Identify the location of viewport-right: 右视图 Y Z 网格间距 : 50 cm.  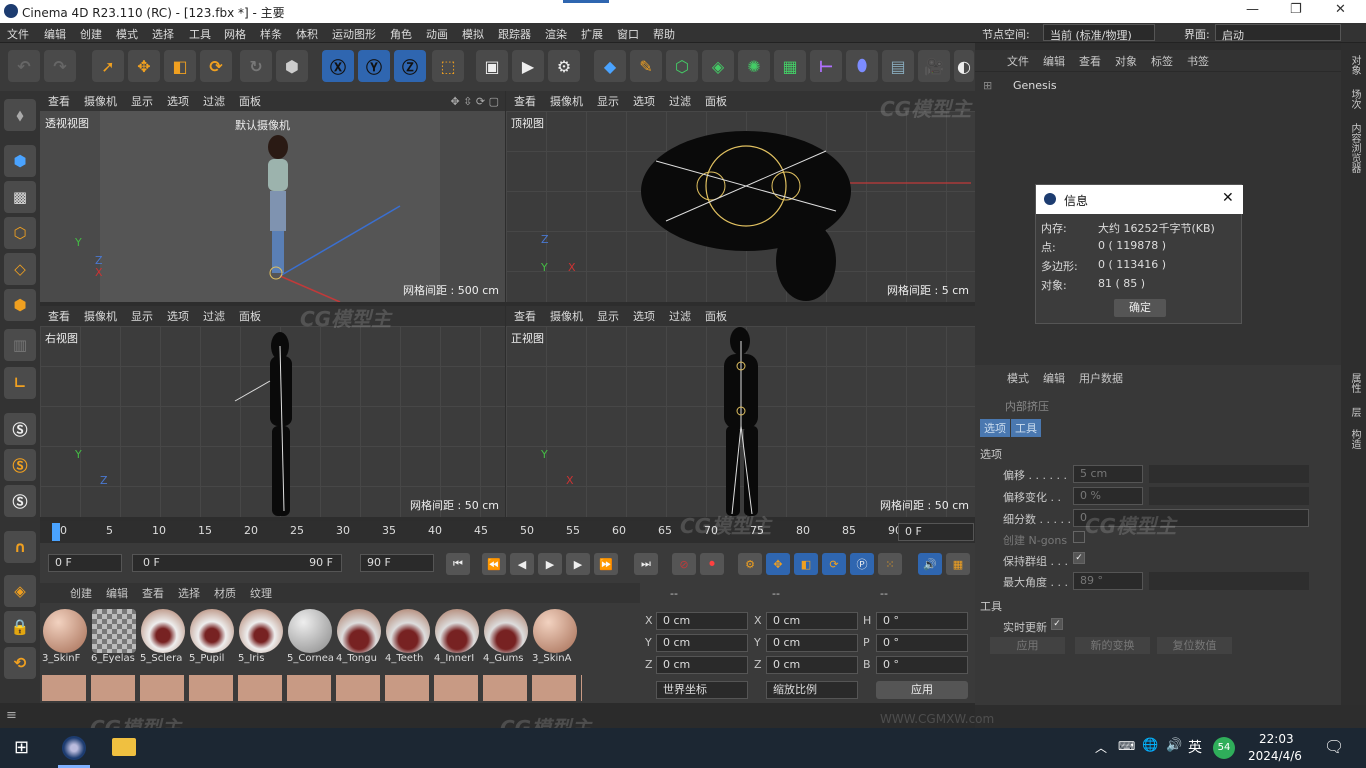
(272, 421).